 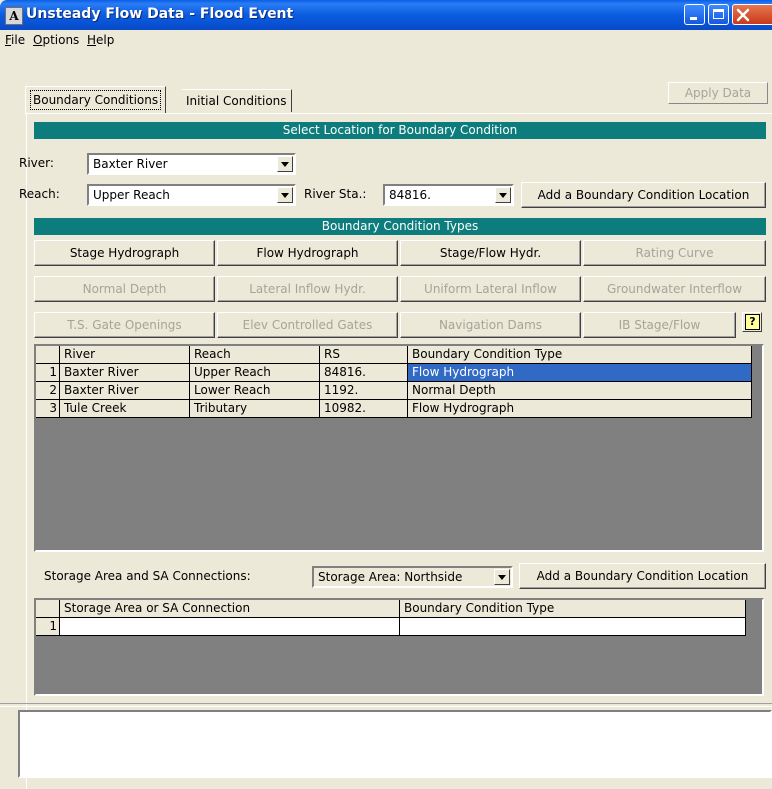 I want to click on tab-initial-conditions: Initial Conditions, so click(x=237, y=100).